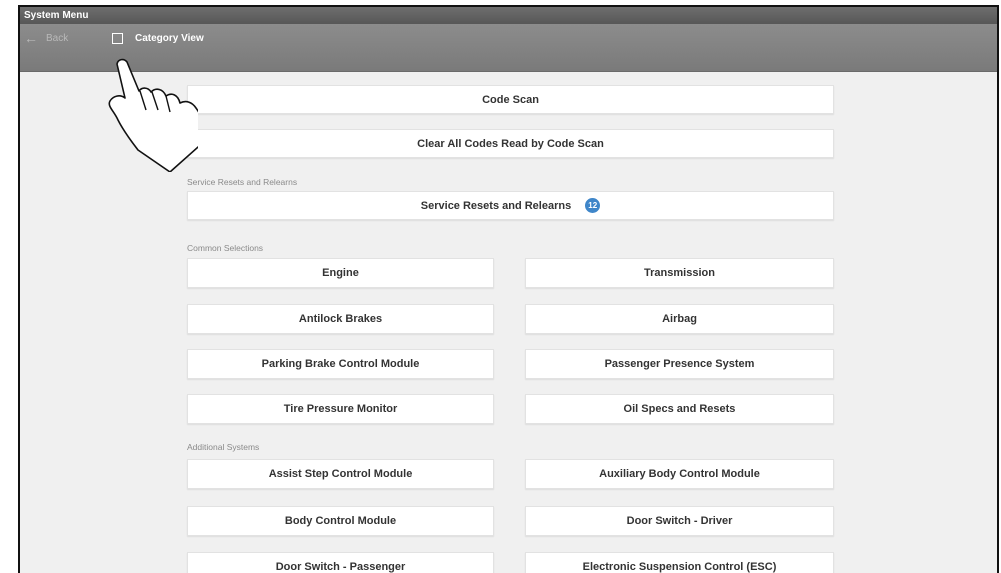  What do you see at coordinates (679, 409) in the screenshot?
I see `oil-specs-button: Oil Specs and Resets` at bounding box center [679, 409].